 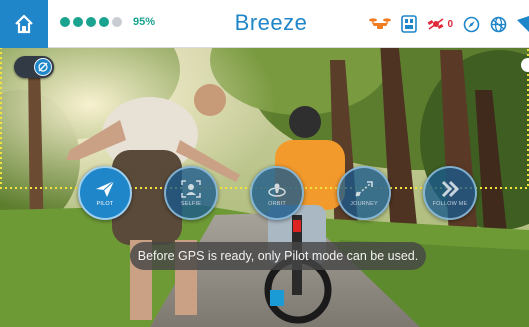 What do you see at coordinates (450, 203) in the screenshot?
I see `mode-label: FOLLOW ME` at bounding box center [450, 203].